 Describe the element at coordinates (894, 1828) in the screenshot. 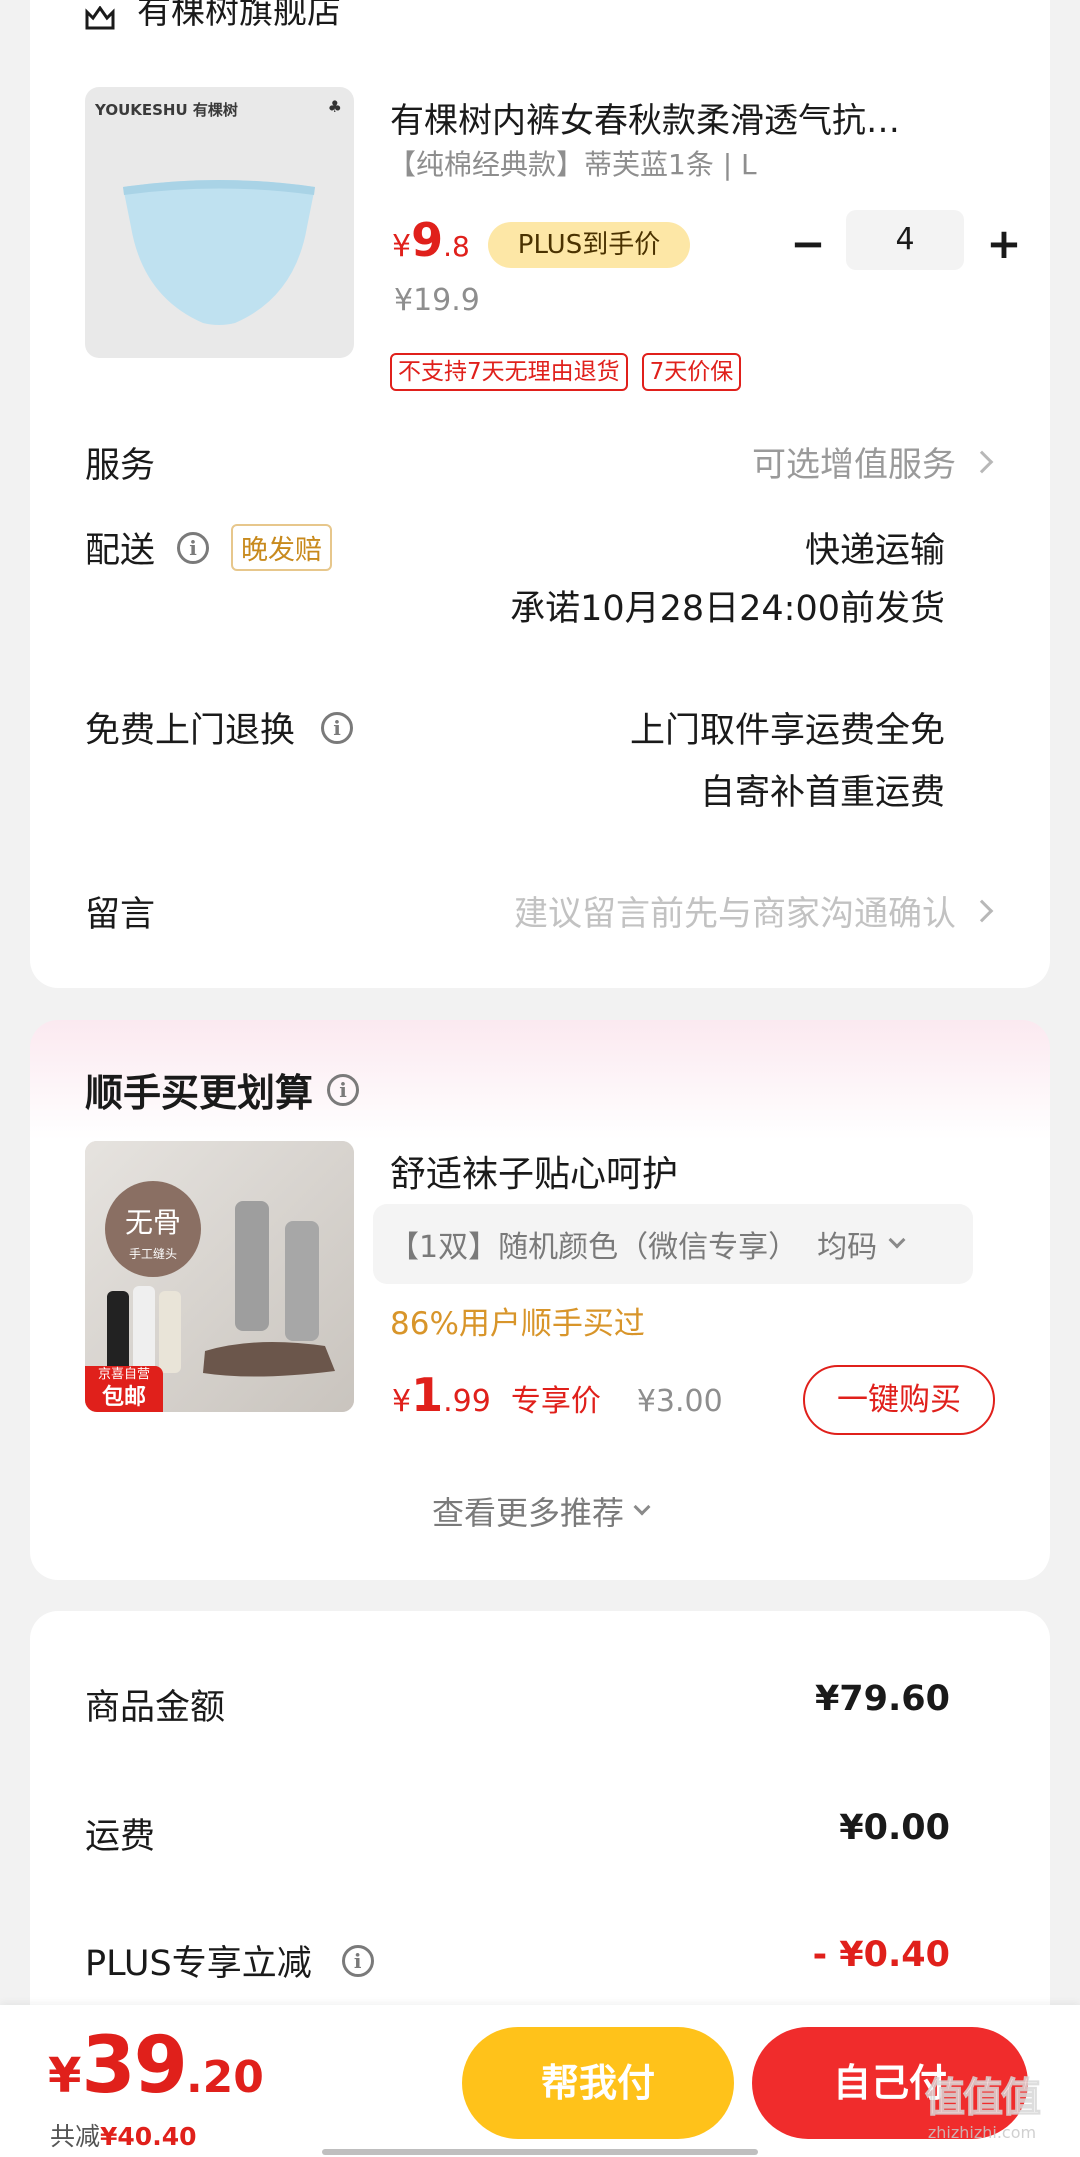

I see `summary-value-shipping: ¥0.00` at that location.